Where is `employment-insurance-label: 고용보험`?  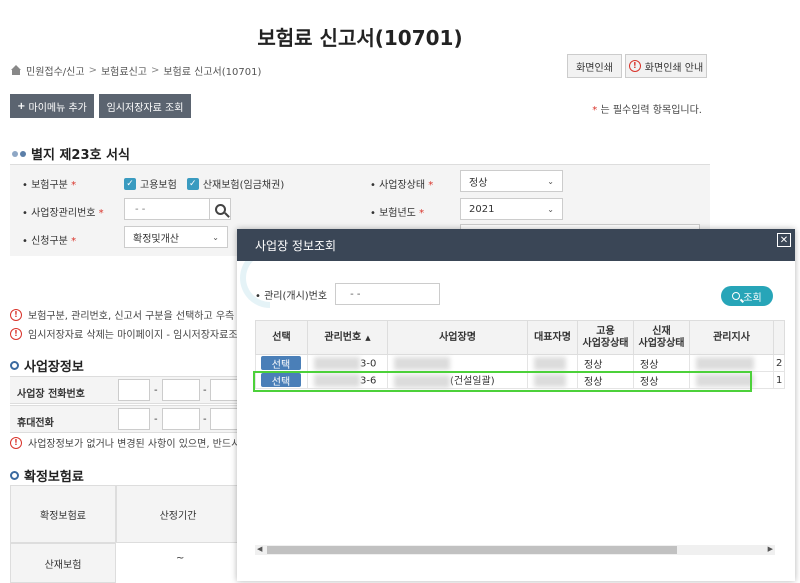
employment-insurance-label: 고용보험 is located at coordinates (158, 185).